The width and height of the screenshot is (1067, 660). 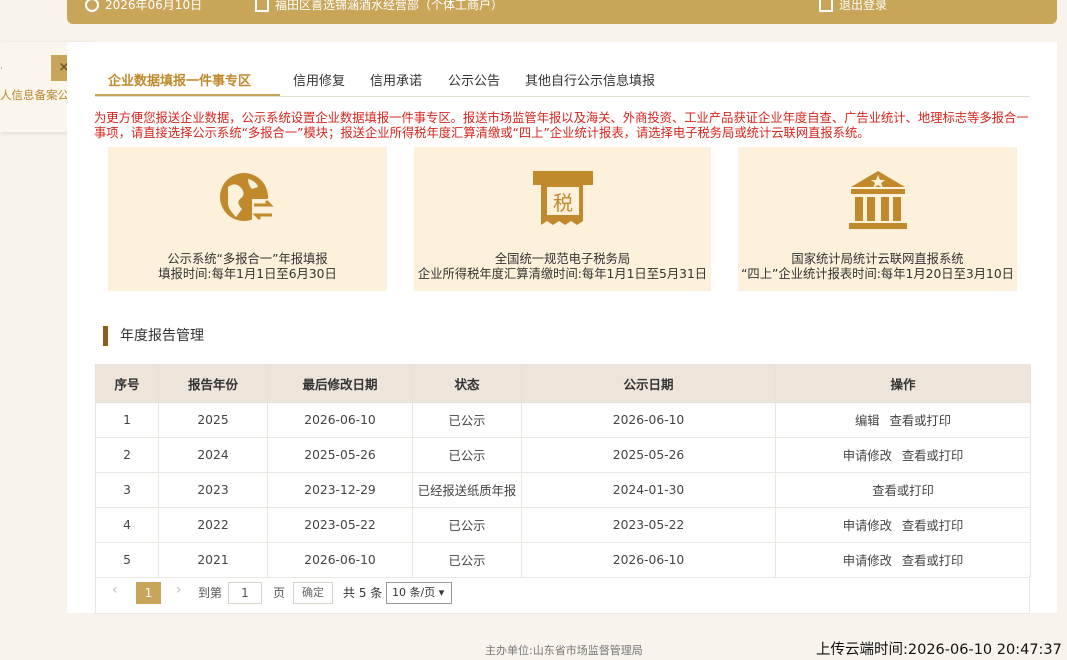 What do you see at coordinates (262, 6) in the screenshot?
I see `building-icon` at bounding box center [262, 6].